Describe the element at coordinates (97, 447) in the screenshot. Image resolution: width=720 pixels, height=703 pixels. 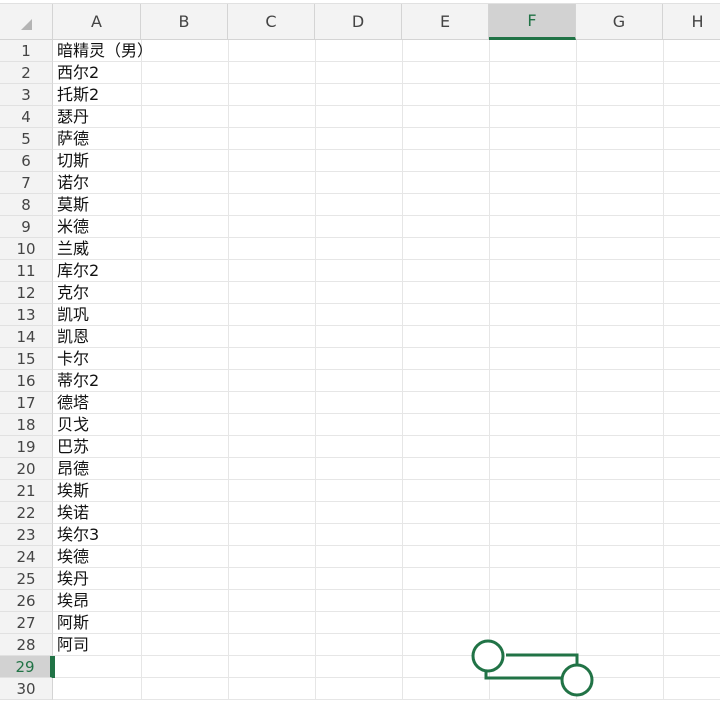
I see `cell-a19: 巴苏` at that location.